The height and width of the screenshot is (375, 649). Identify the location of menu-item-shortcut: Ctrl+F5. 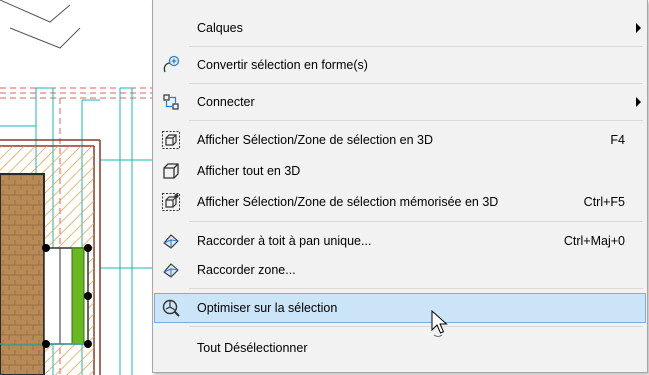
(604, 202).